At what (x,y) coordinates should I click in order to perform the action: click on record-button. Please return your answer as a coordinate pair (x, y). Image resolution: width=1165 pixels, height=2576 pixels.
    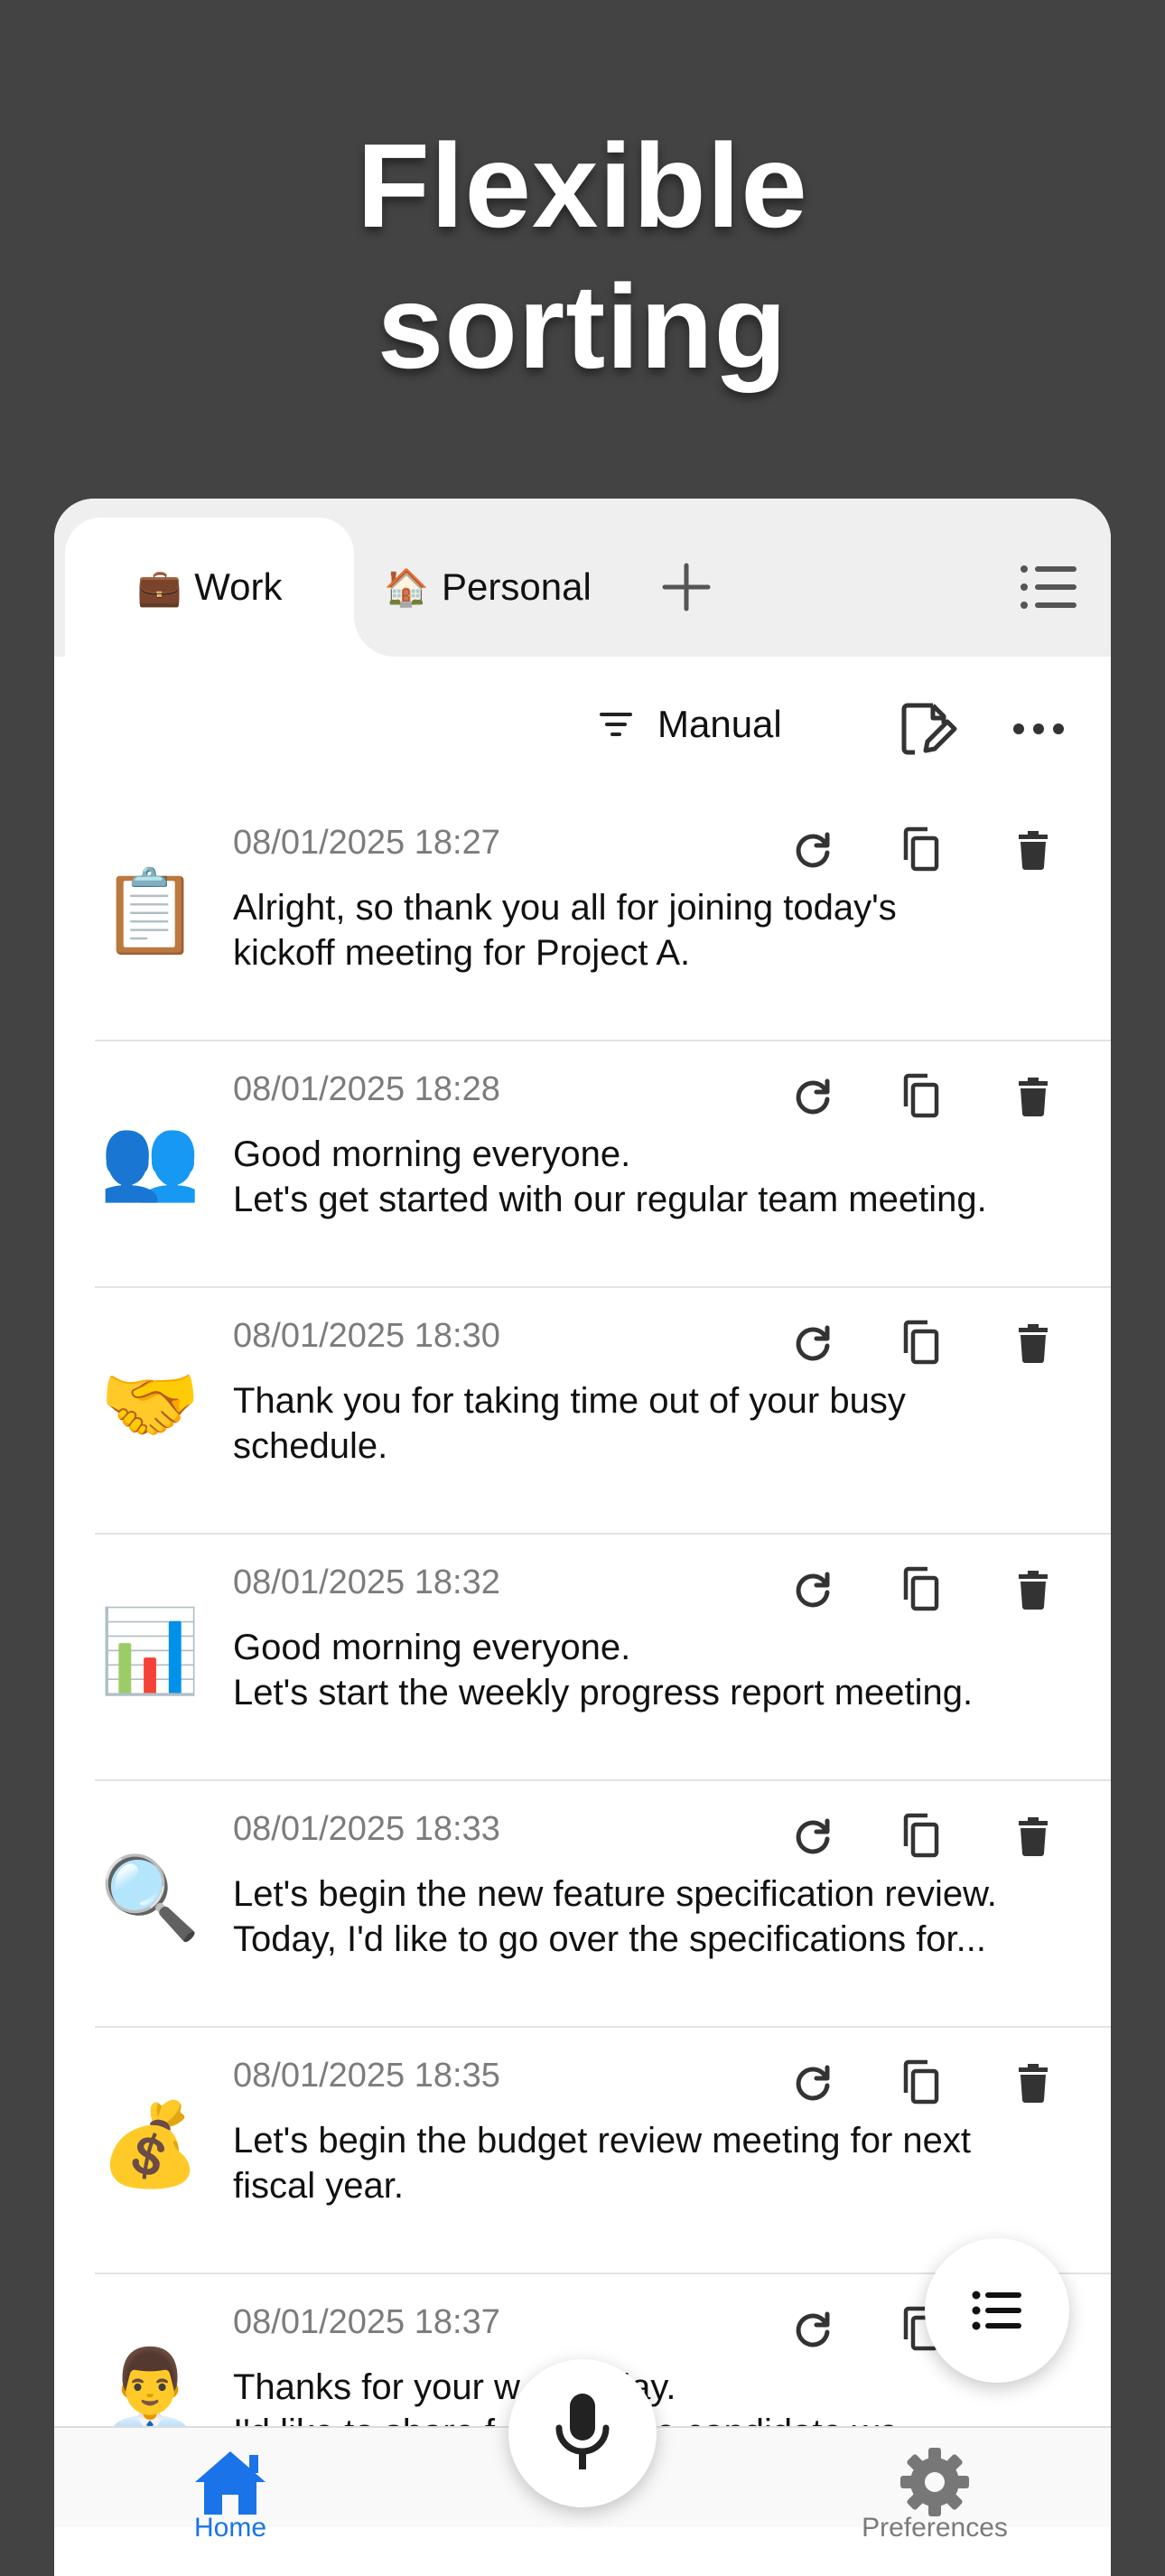
    Looking at the image, I should click on (582, 2433).